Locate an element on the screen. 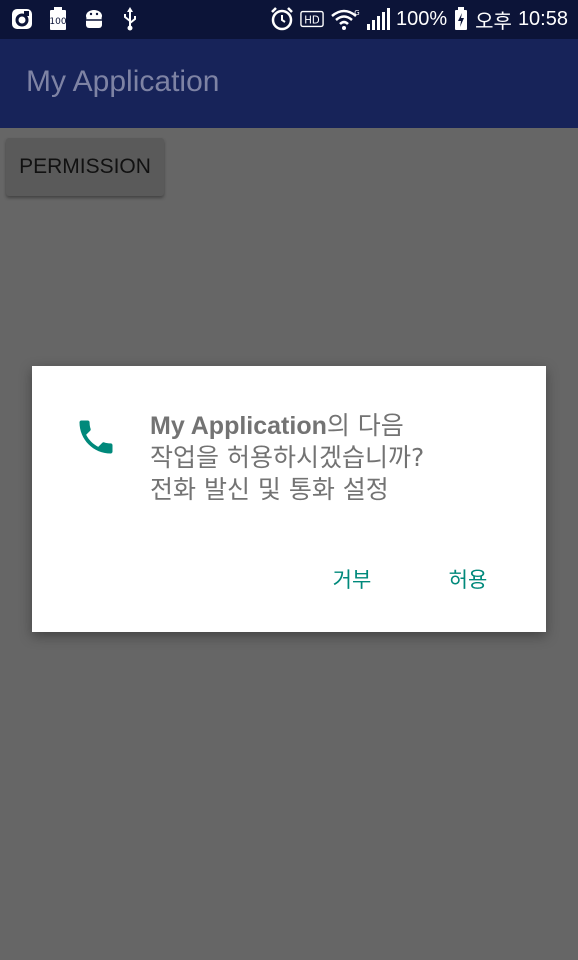  wifi-icon: G is located at coordinates (345, 19).